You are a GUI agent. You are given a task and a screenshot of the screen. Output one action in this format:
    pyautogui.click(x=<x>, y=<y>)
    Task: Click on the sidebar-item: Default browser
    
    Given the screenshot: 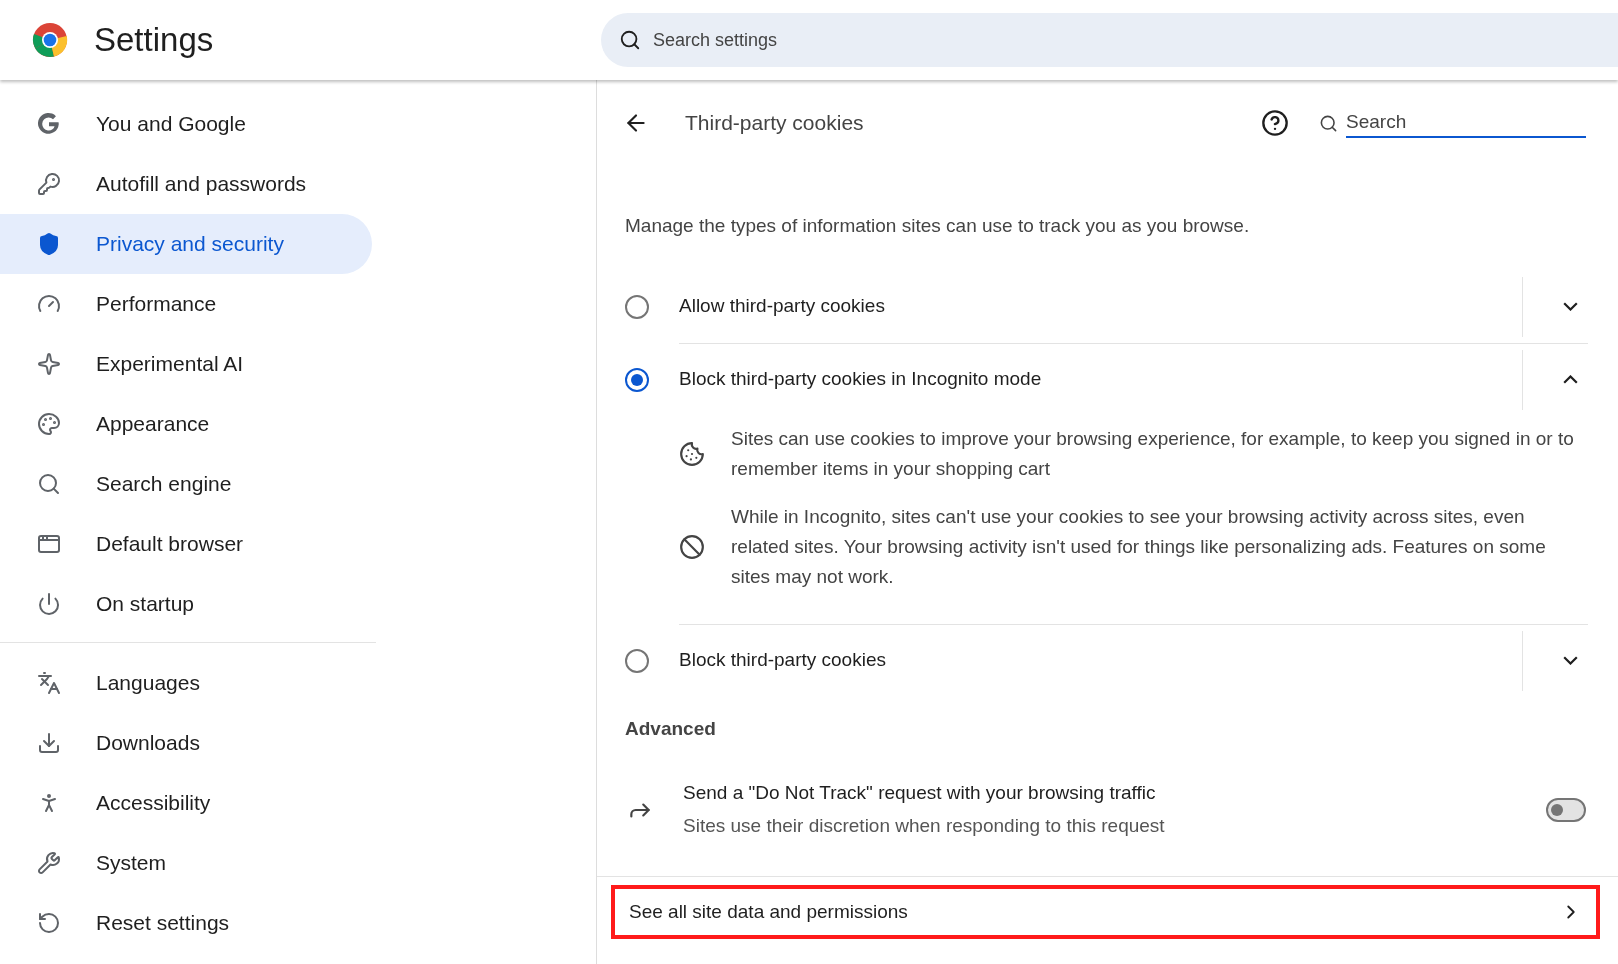 What is the action you would take?
    pyautogui.click(x=186, y=544)
    